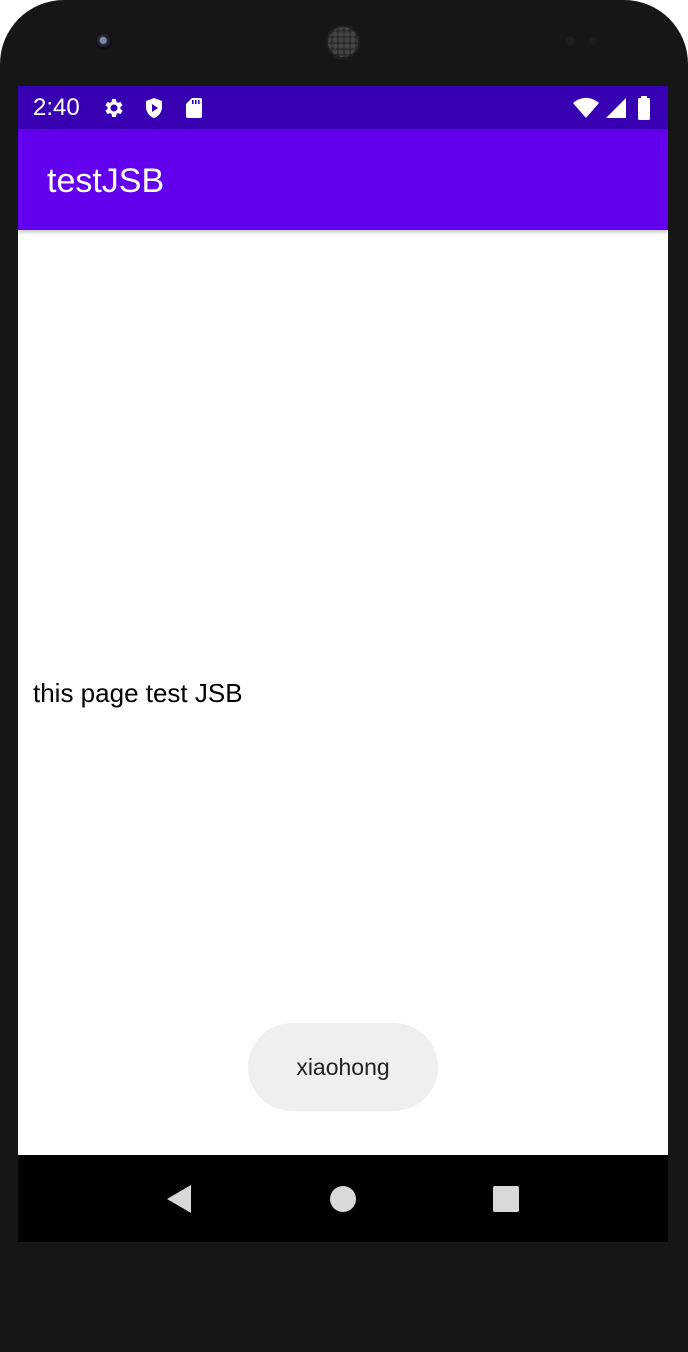  What do you see at coordinates (593, 41) in the screenshot?
I see `light-sensor` at bounding box center [593, 41].